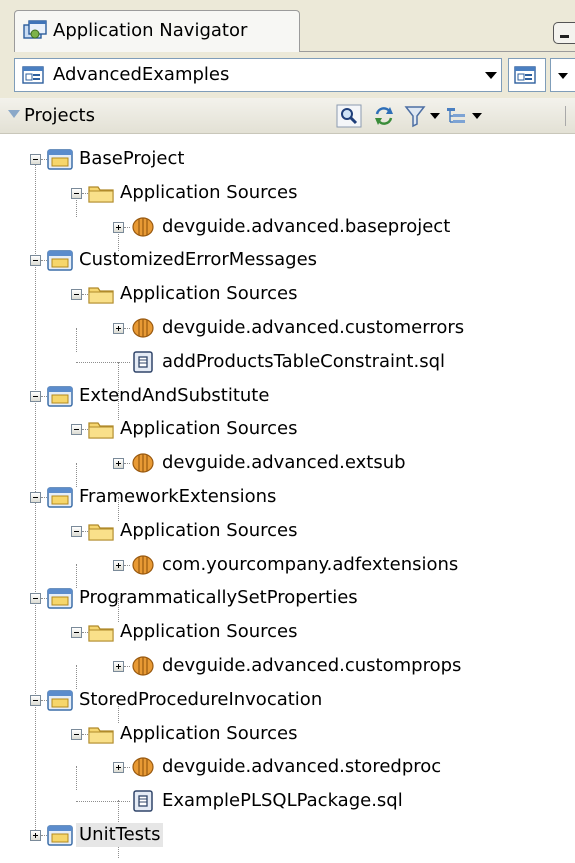 Image resolution: width=575 pixels, height=863 pixels. What do you see at coordinates (35, 29) in the screenshot?
I see `application-navigator-icon` at bounding box center [35, 29].